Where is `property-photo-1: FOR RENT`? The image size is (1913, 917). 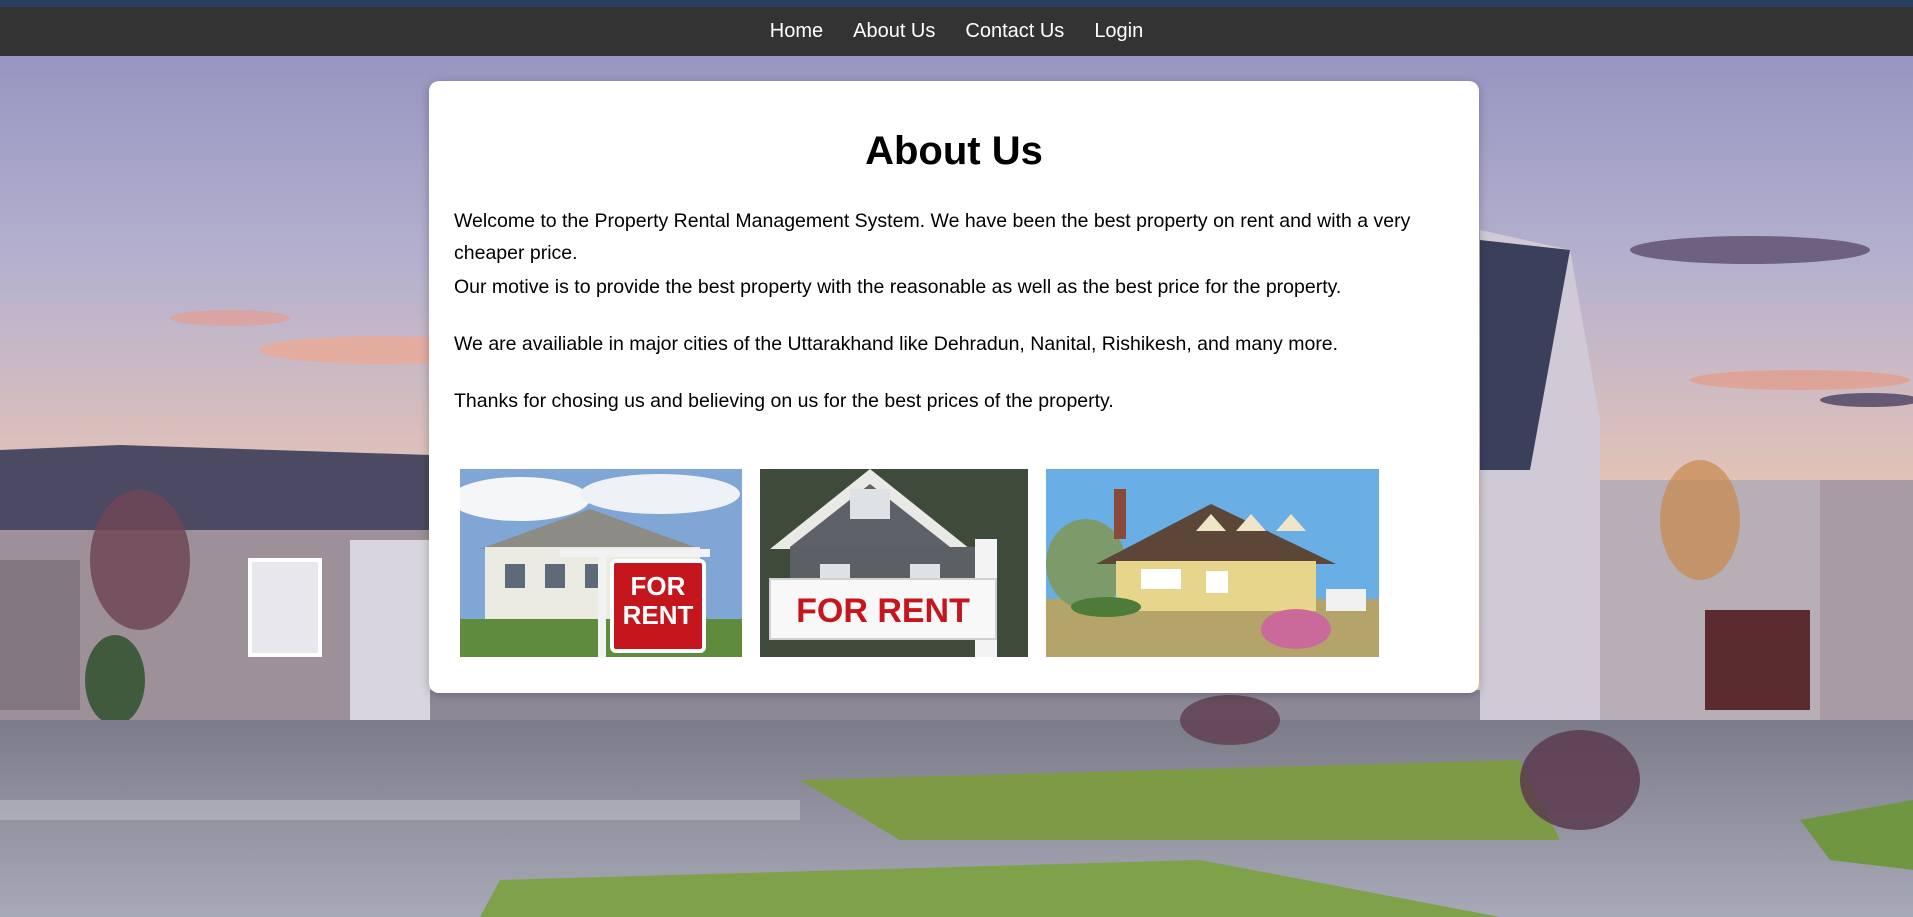 property-photo-1: FOR RENT is located at coordinates (601, 563).